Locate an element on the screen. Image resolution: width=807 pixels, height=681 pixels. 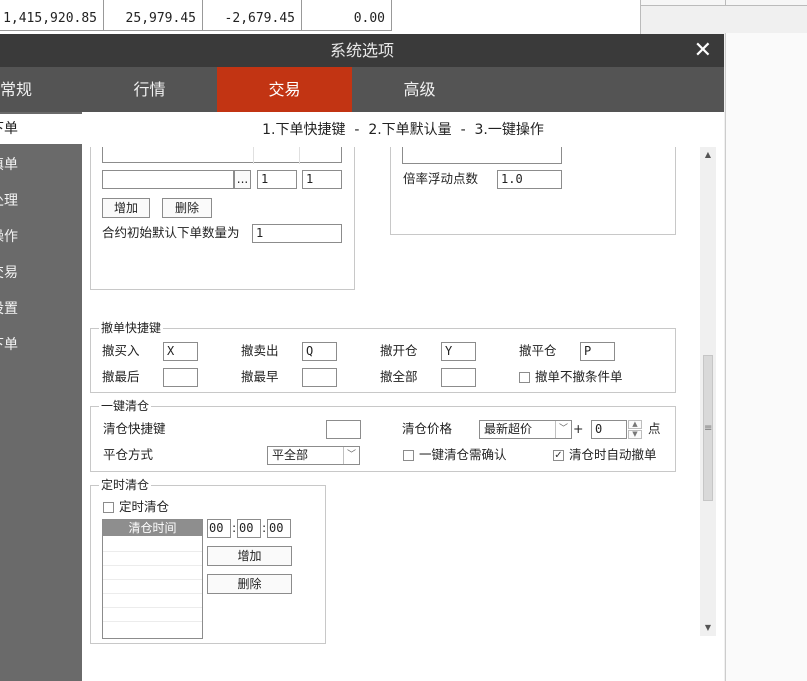
ratio-field: 1.0 is located at coordinates (529, 179).